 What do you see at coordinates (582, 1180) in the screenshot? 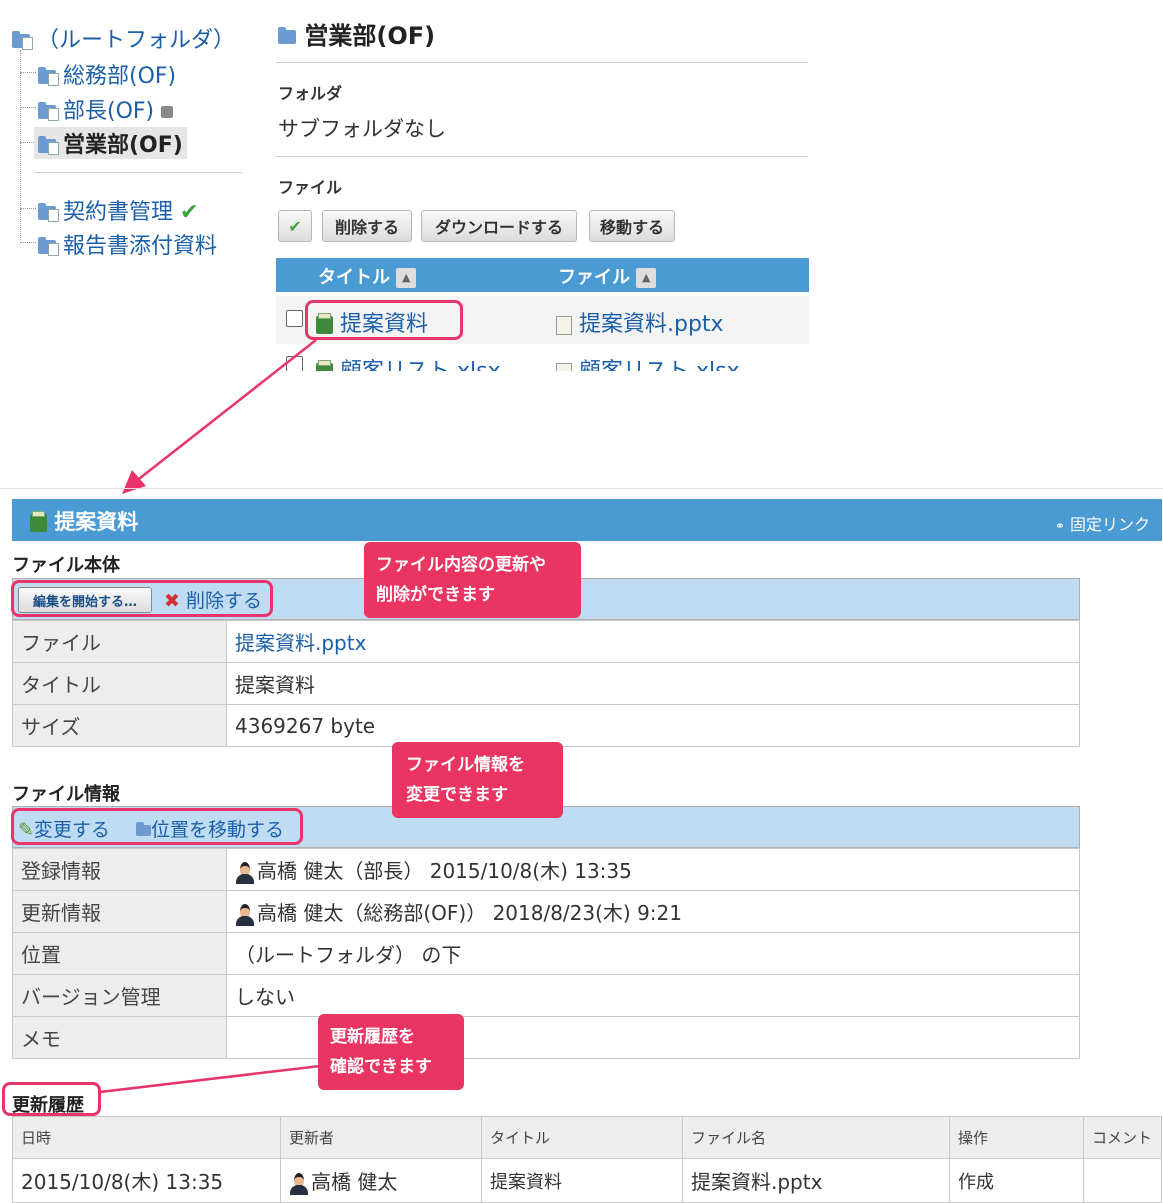
I see `history-title: 提案資料` at bounding box center [582, 1180].